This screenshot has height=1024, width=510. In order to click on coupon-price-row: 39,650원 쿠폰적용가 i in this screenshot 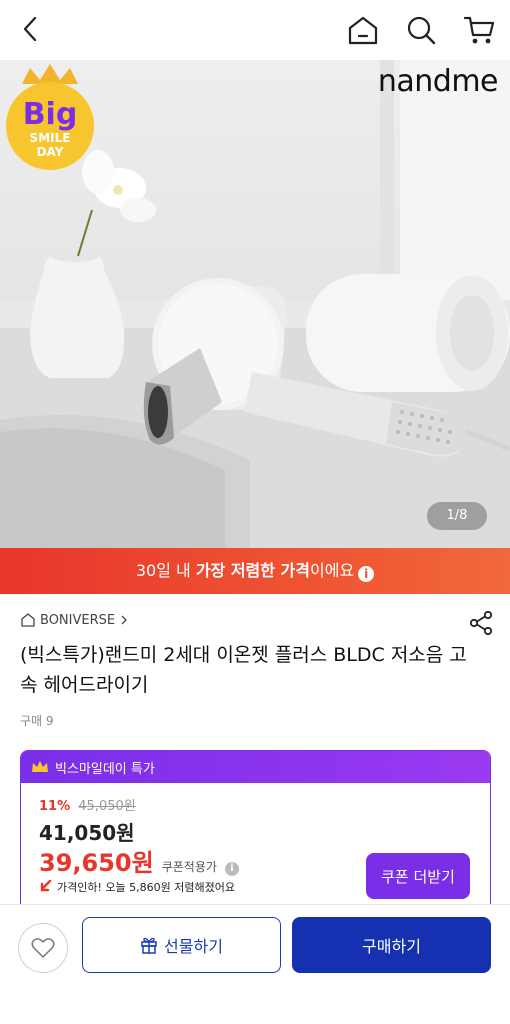, I will do `click(139, 860)`.